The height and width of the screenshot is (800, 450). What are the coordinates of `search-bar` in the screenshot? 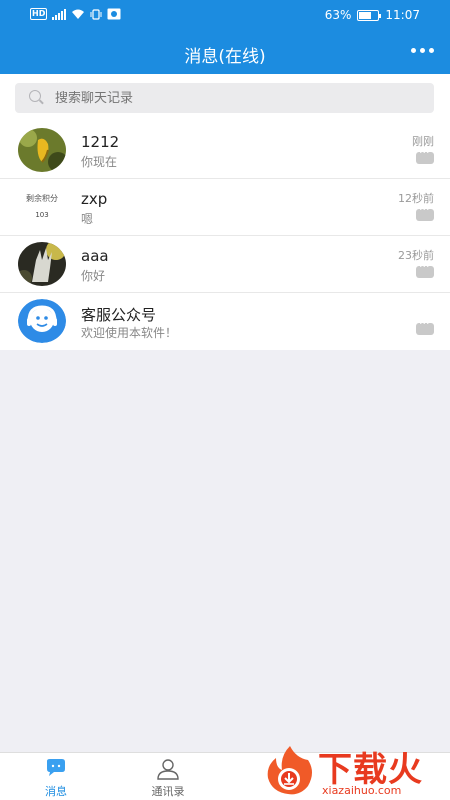 It's located at (225, 98).